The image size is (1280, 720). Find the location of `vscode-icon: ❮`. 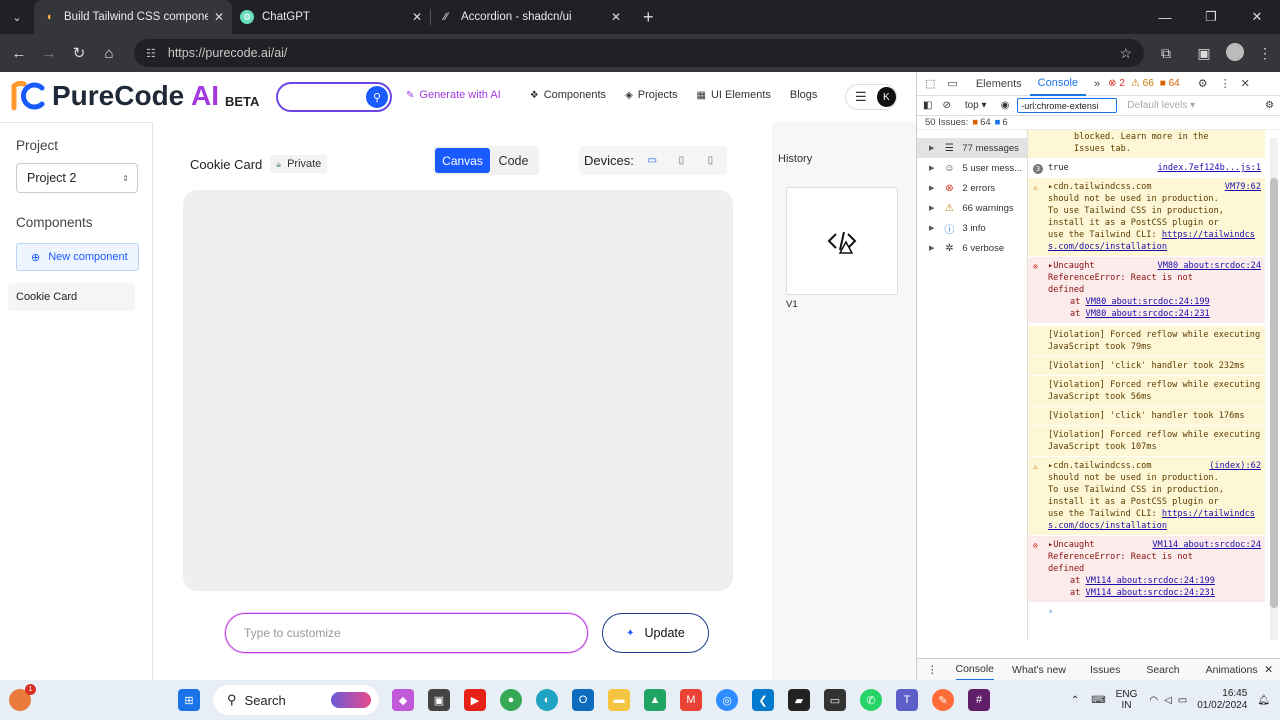

vscode-icon: ❮ is located at coordinates (763, 700).